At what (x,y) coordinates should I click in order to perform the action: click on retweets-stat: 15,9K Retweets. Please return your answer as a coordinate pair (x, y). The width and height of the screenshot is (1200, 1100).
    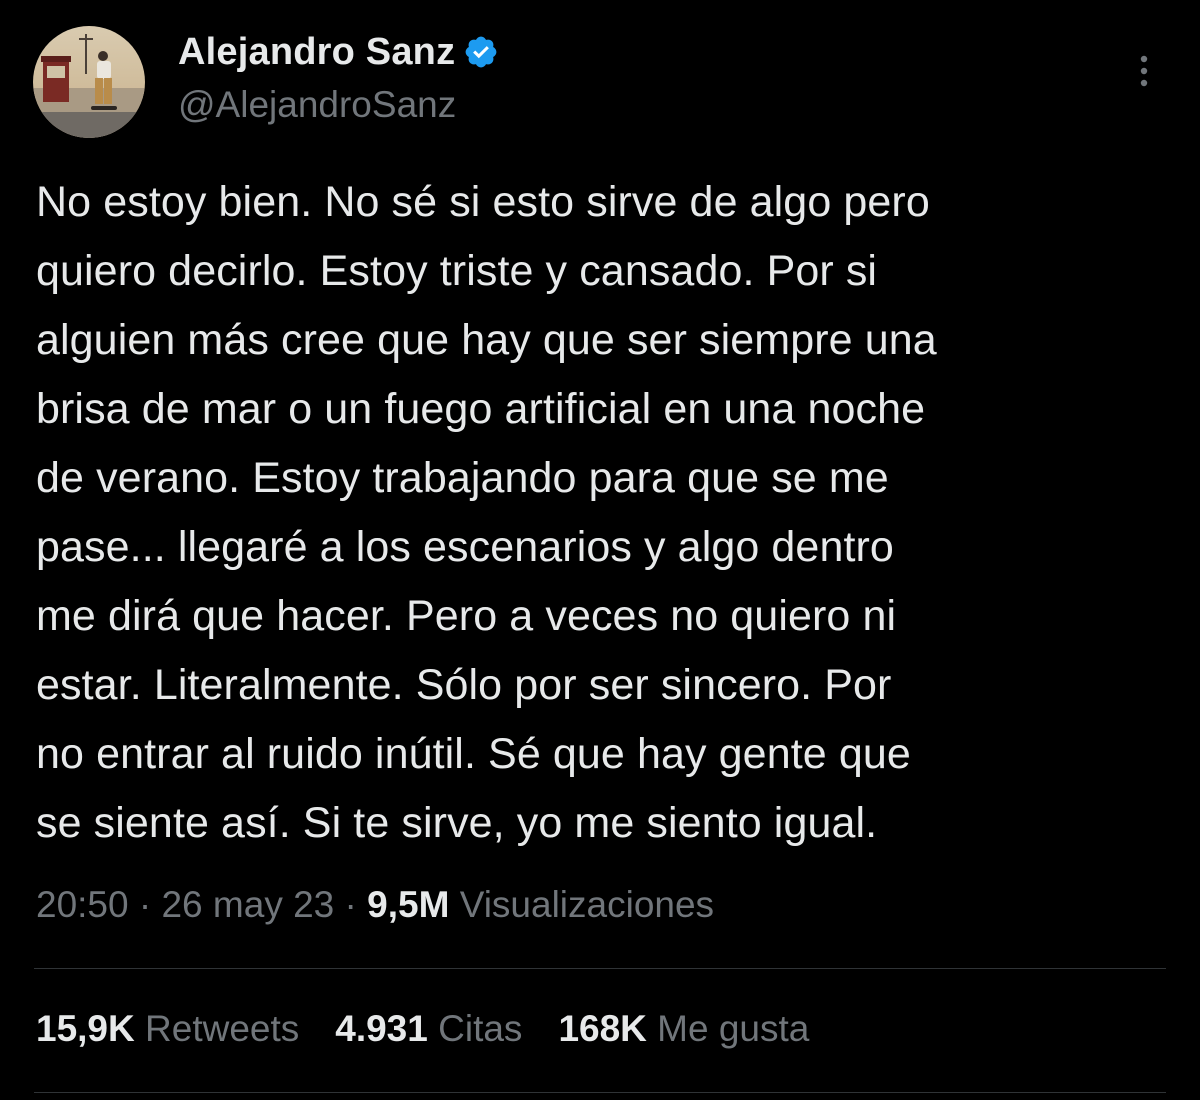
    Looking at the image, I should click on (167, 1029).